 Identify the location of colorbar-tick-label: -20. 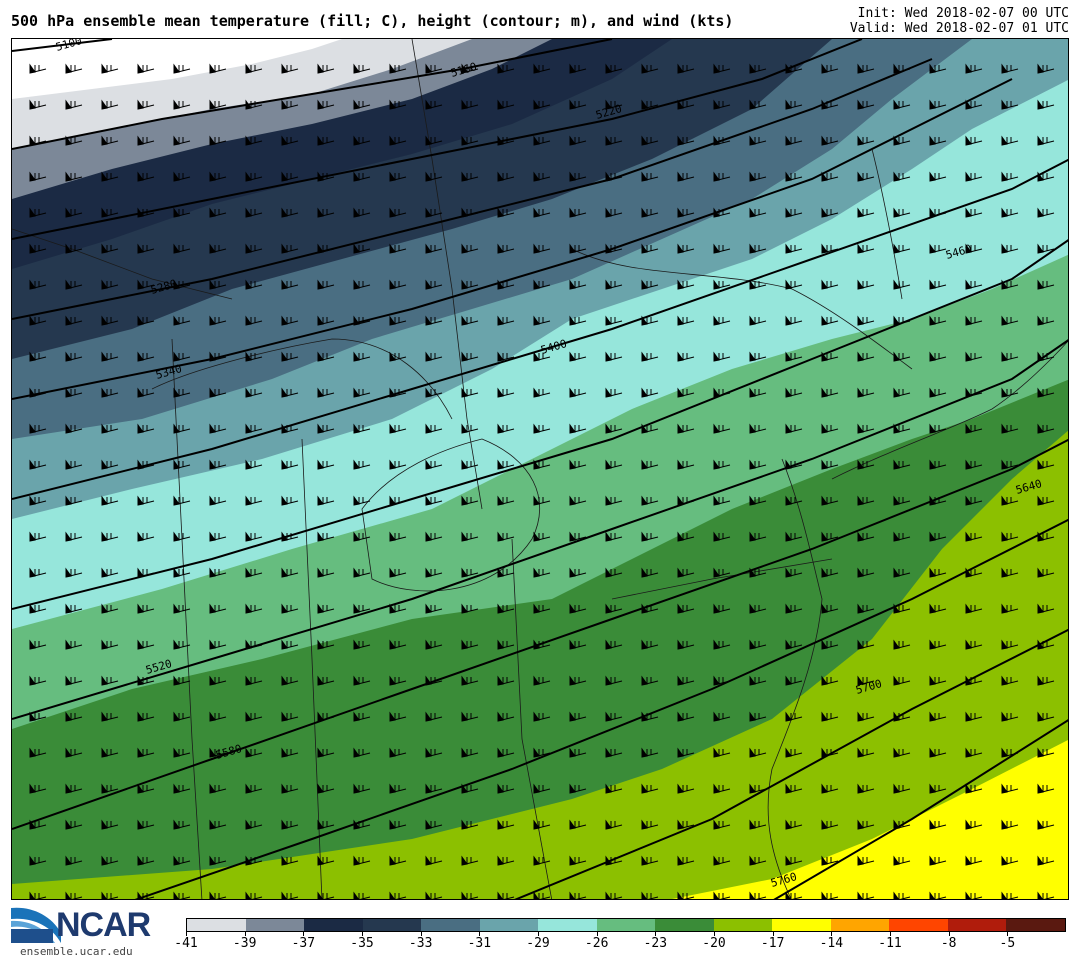
(714, 943).